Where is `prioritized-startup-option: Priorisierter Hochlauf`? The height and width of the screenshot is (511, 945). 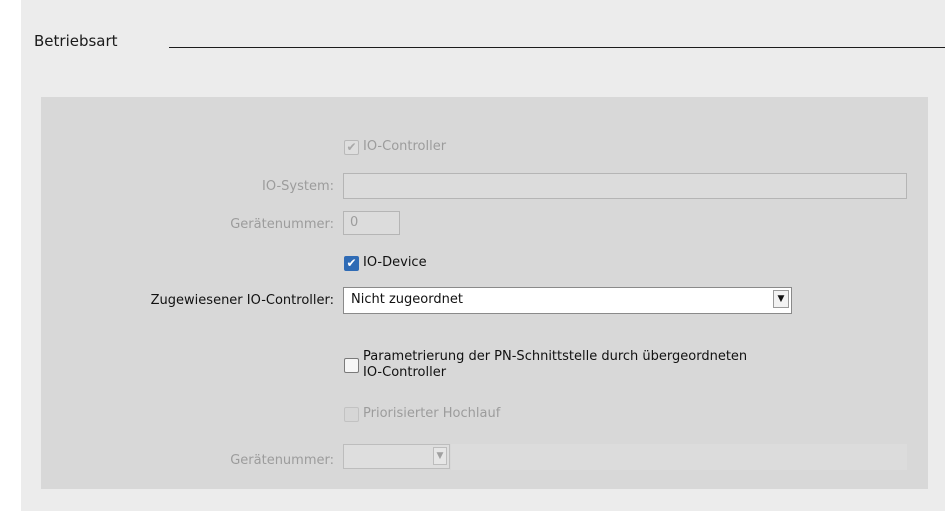
prioritized-startup-option: Priorisierter Hochlauf is located at coordinates (422, 414).